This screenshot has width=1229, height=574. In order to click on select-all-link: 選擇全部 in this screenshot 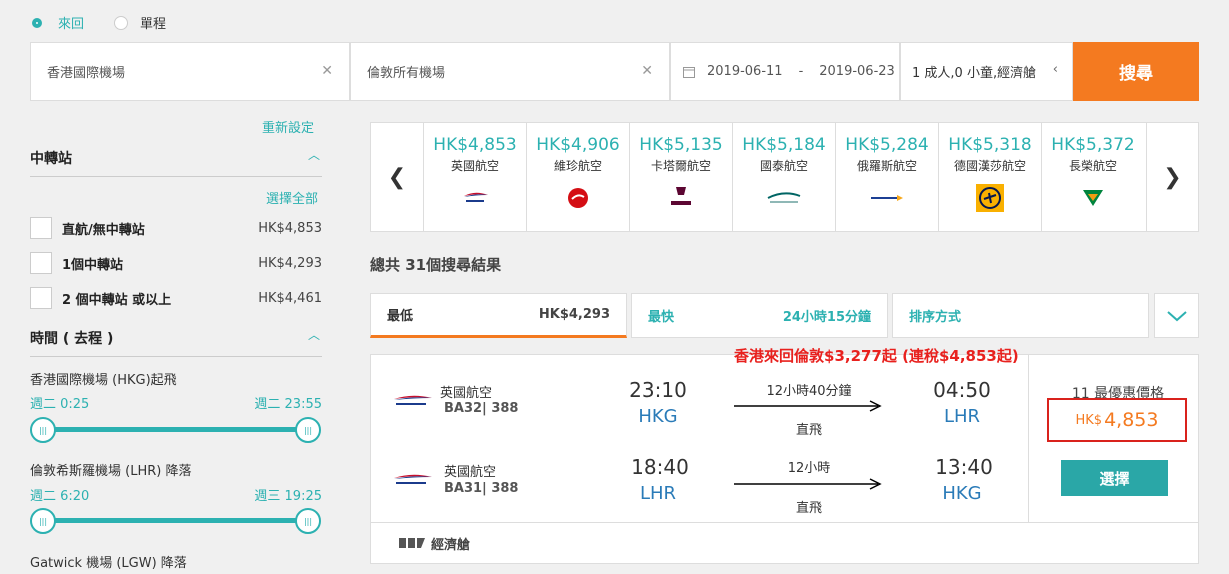, I will do `click(292, 197)`.